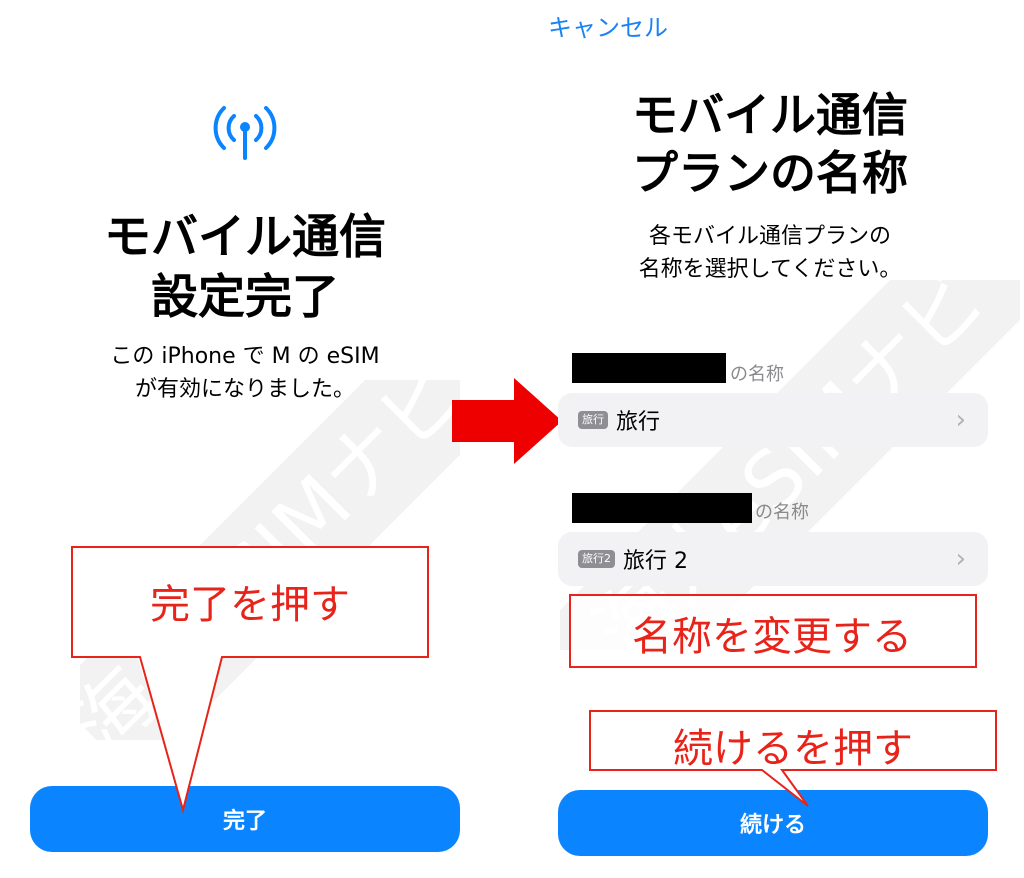 The width and height of the screenshot is (1024, 878). I want to click on callout-text: 続けるを押す, so click(793, 749).